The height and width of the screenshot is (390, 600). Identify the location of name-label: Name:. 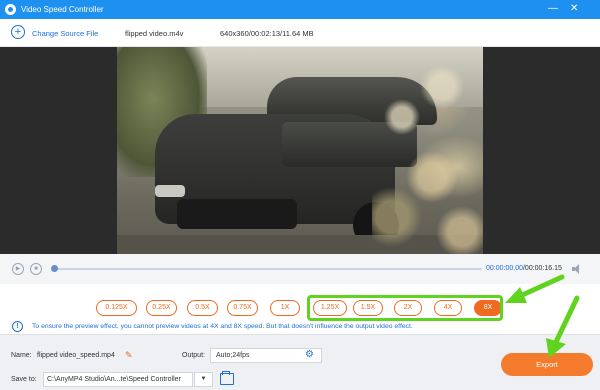
(21, 355).